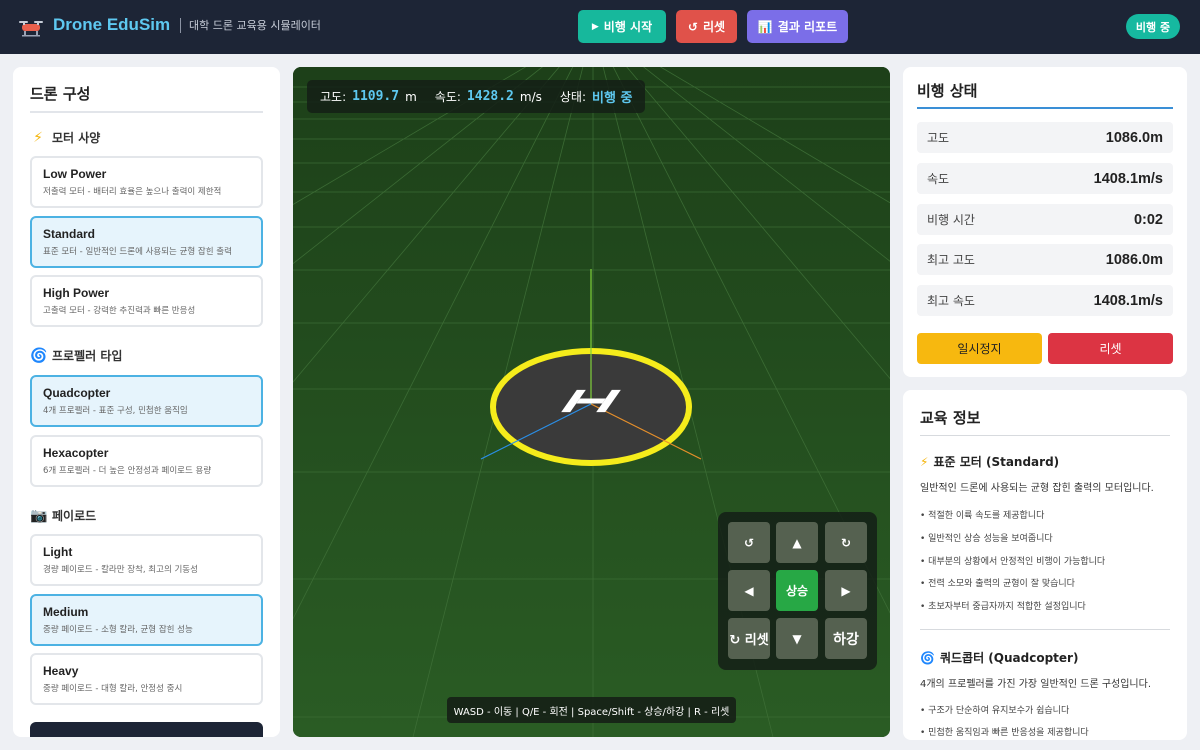  I want to click on edu-info-title: 교육 정보, so click(950, 418).